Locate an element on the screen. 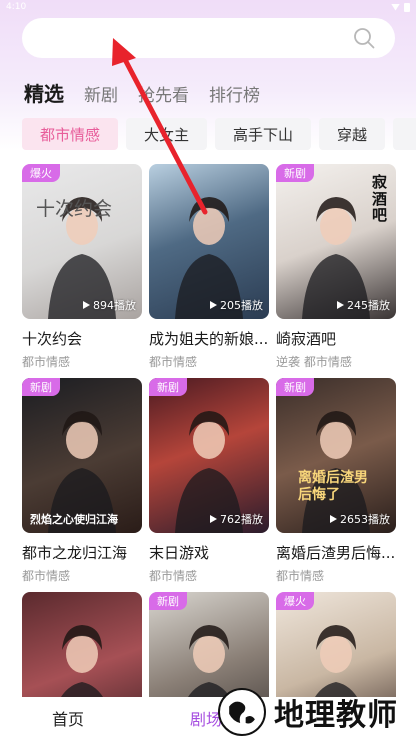 The width and height of the screenshot is (416, 739). chip-master: 高手下山 is located at coordinates (263, 134).